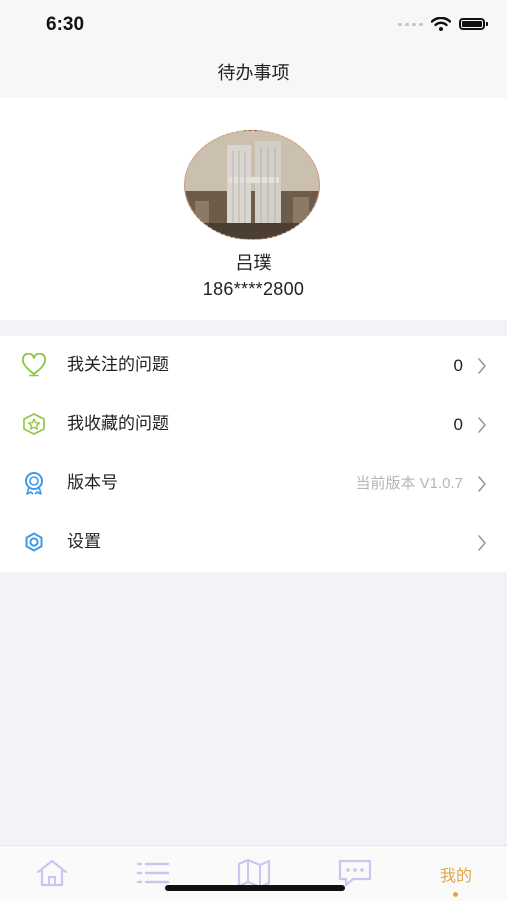  What do you see at coordinates (253, 424) in the screenshot?
I see `menu-item-favorite-questions: 我收藏的问题 0` at bounding box center [253, 424].